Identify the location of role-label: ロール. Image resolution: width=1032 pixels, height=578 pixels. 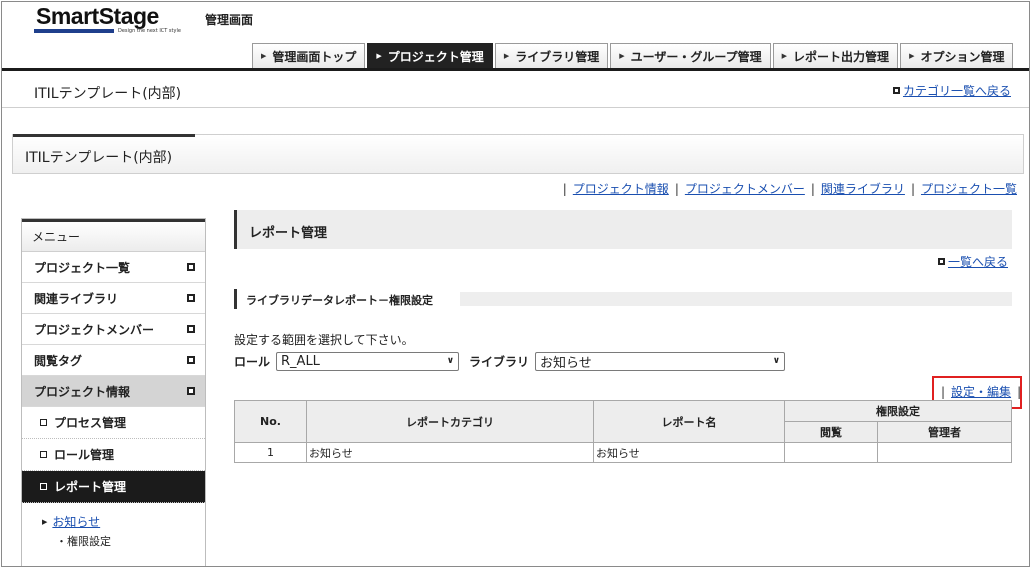
(252, 361).